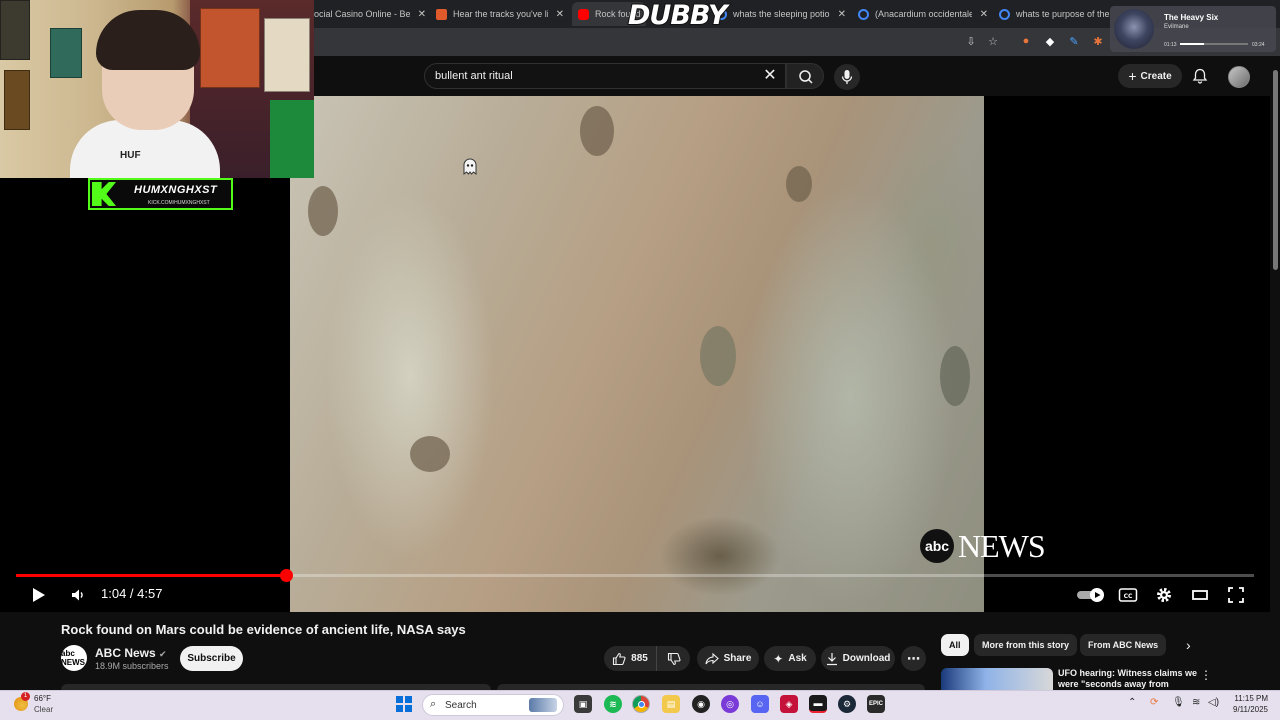 The width and height of the screenshot is (1280, 720). I want to click on subscribe-button: Subscribe, so click(211, 658).